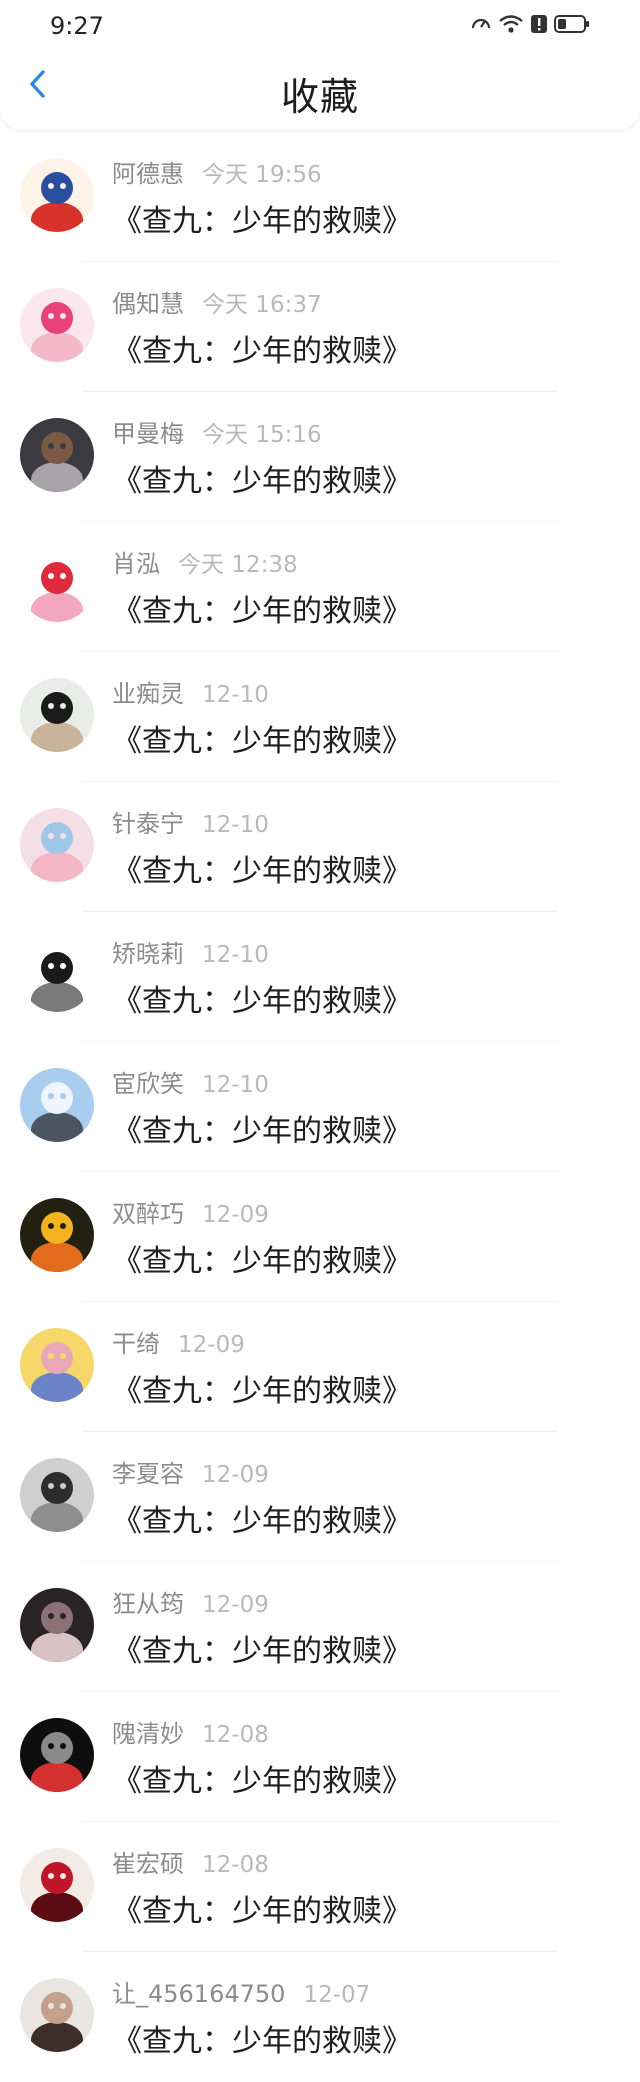 This screenshot has height=2082, width=640. I want to click on item-meta: 崔宏硕 12-08, so click(190, 1861).